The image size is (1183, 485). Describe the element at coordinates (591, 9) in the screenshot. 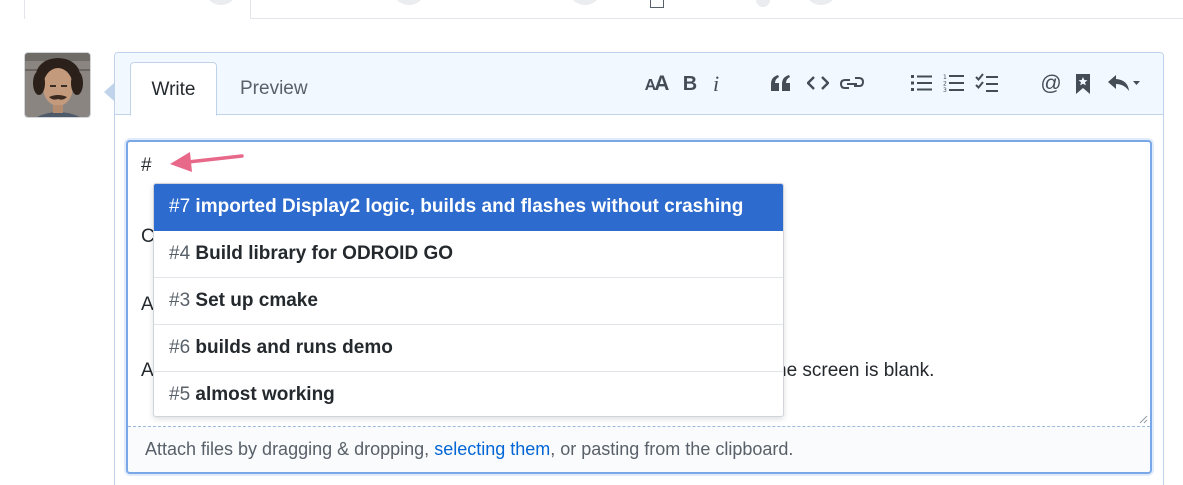

I see `top-tab-strip` at that location.